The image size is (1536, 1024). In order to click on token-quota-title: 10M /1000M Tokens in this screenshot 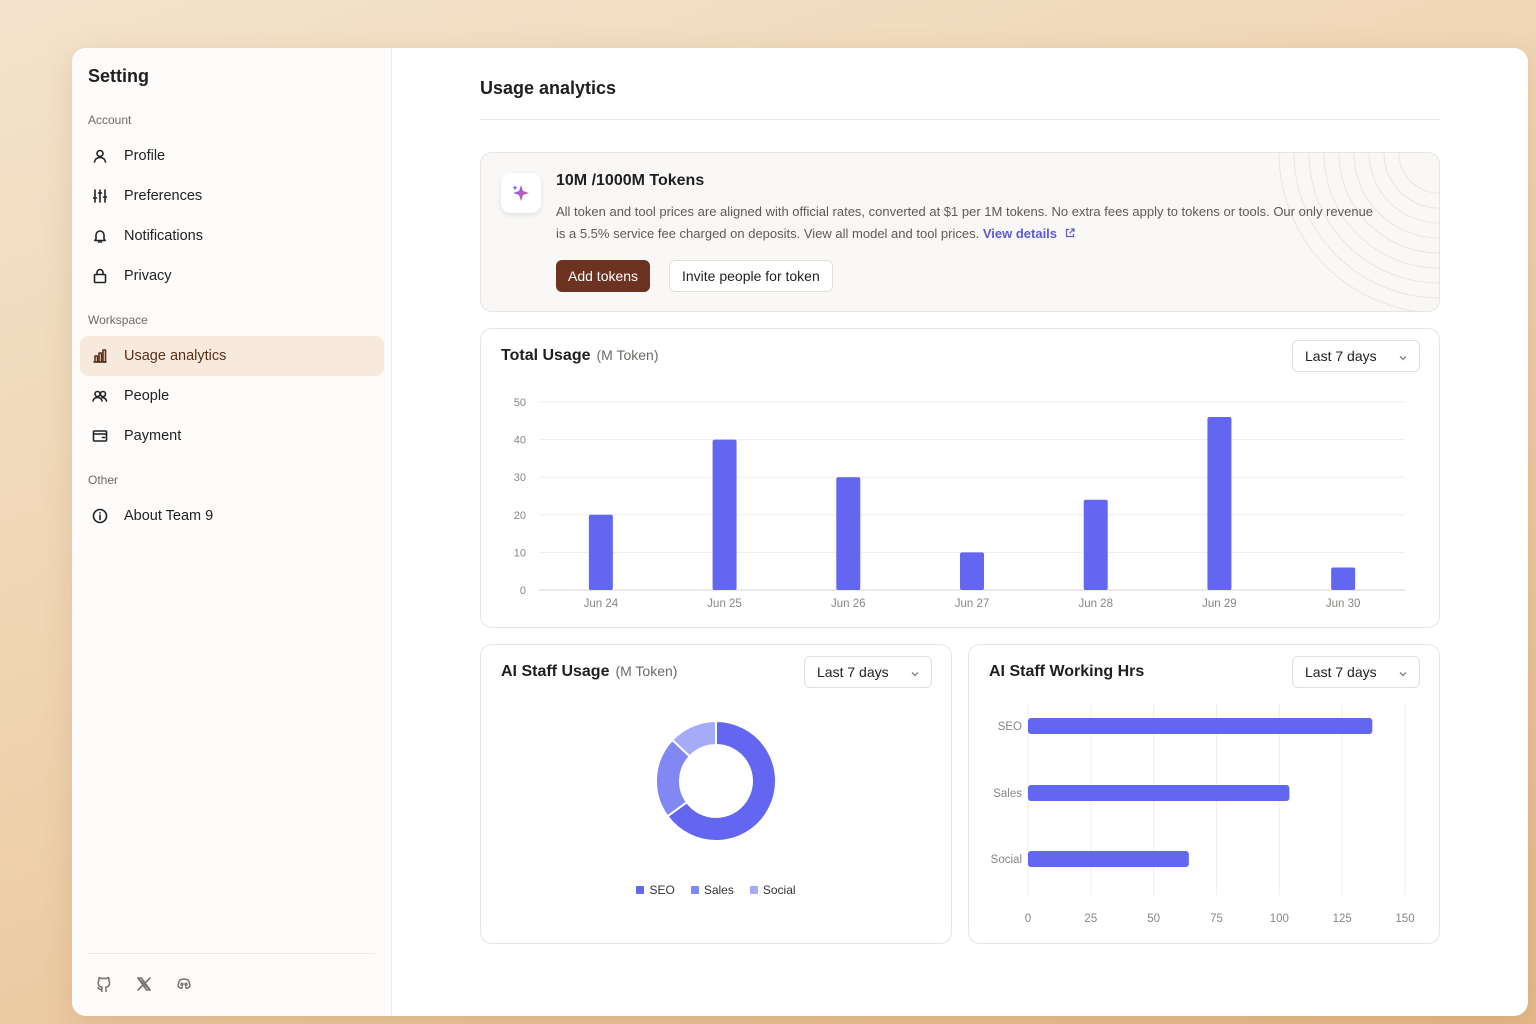, I will do `click(630, 180)`.